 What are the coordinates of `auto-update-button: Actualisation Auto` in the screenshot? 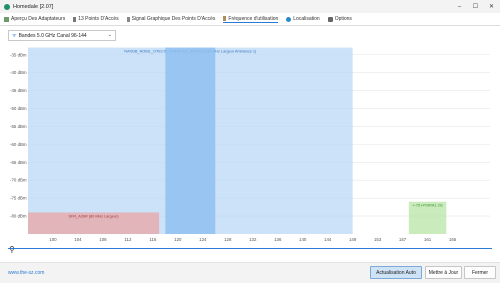 It's located at (396, 272).